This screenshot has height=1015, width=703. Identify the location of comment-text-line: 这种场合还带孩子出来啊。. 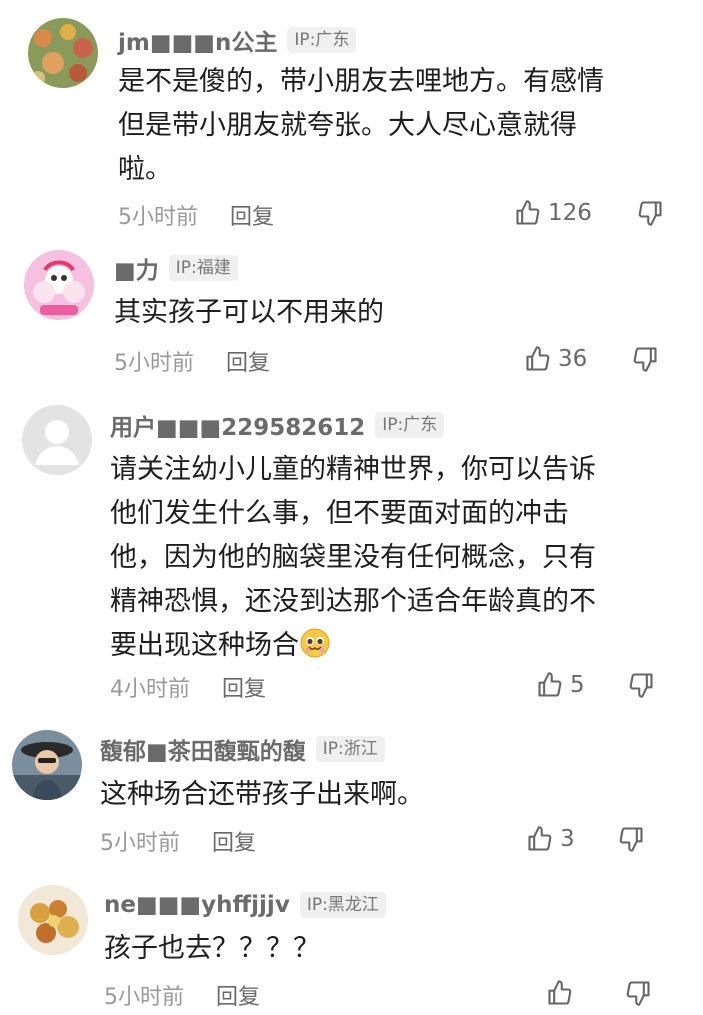
(262, 794).